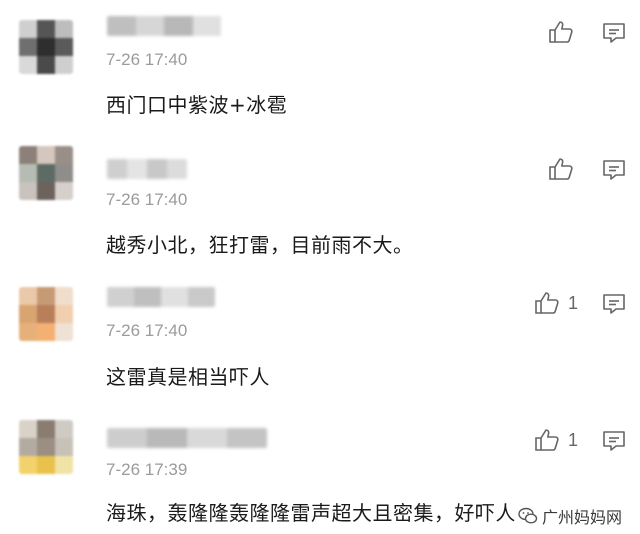 Image resolution: width=640 pixels, height=534 pixels. What do you see at coordinates (260, 245) in the screenshot?
I see `comment-text: 越秀小北，狂打雷，目前雨不大。` at bounding box center [260, 245].